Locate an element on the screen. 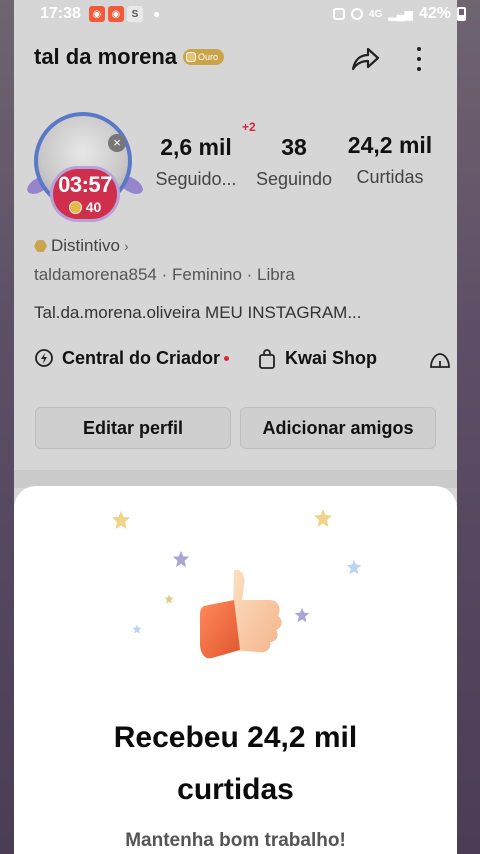 This screenshot has height=854, width=480. battery-icon is located at coordinates (461, 14).